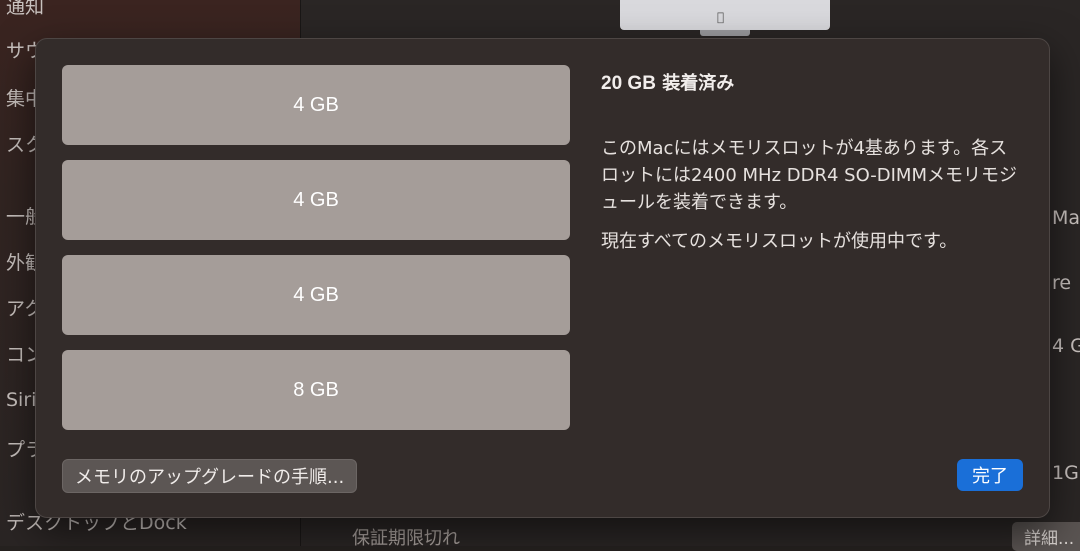 The height and width of the screenshot is (551, 1080). I want to click on bg-info-fragment: 4 G, so click(1066, 346).